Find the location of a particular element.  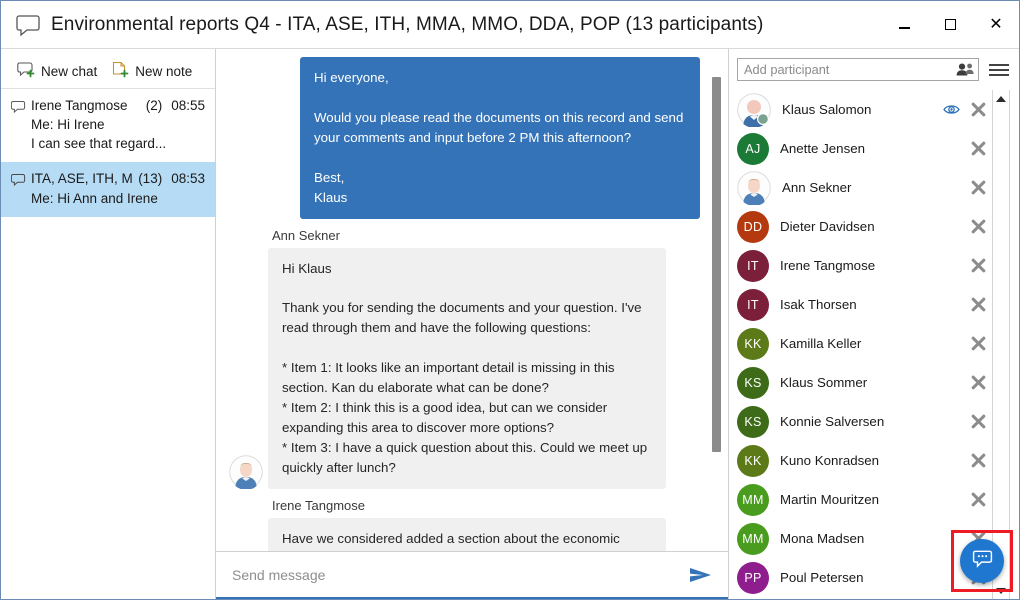

participant-name: Martin Mouritzen is located at coordinates (830, 499).